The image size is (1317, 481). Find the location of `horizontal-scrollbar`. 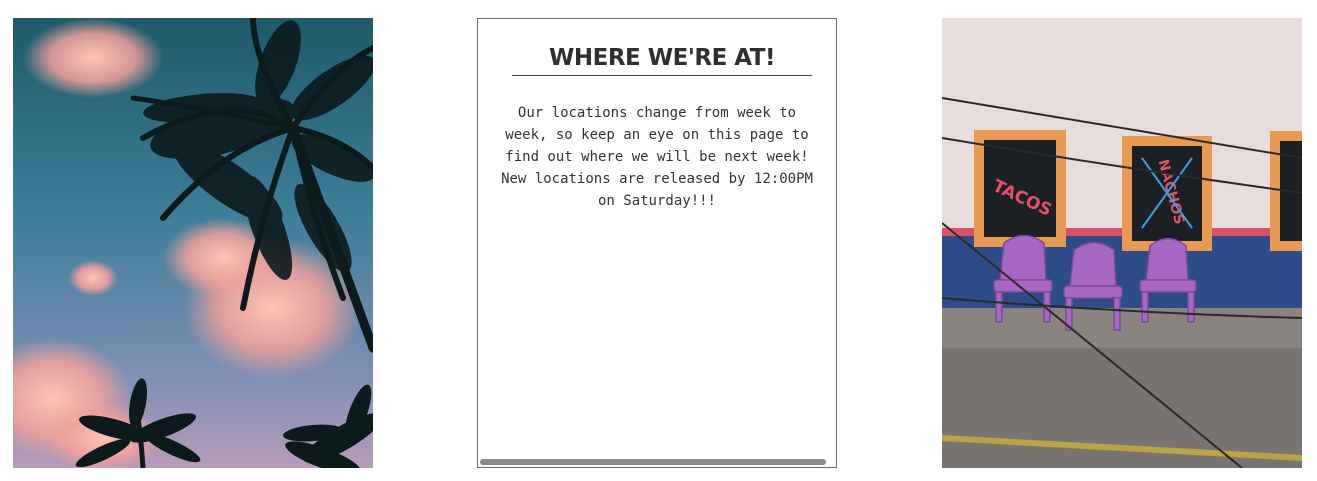

horizontal-scrollbar is located at coordinates (653, 462).